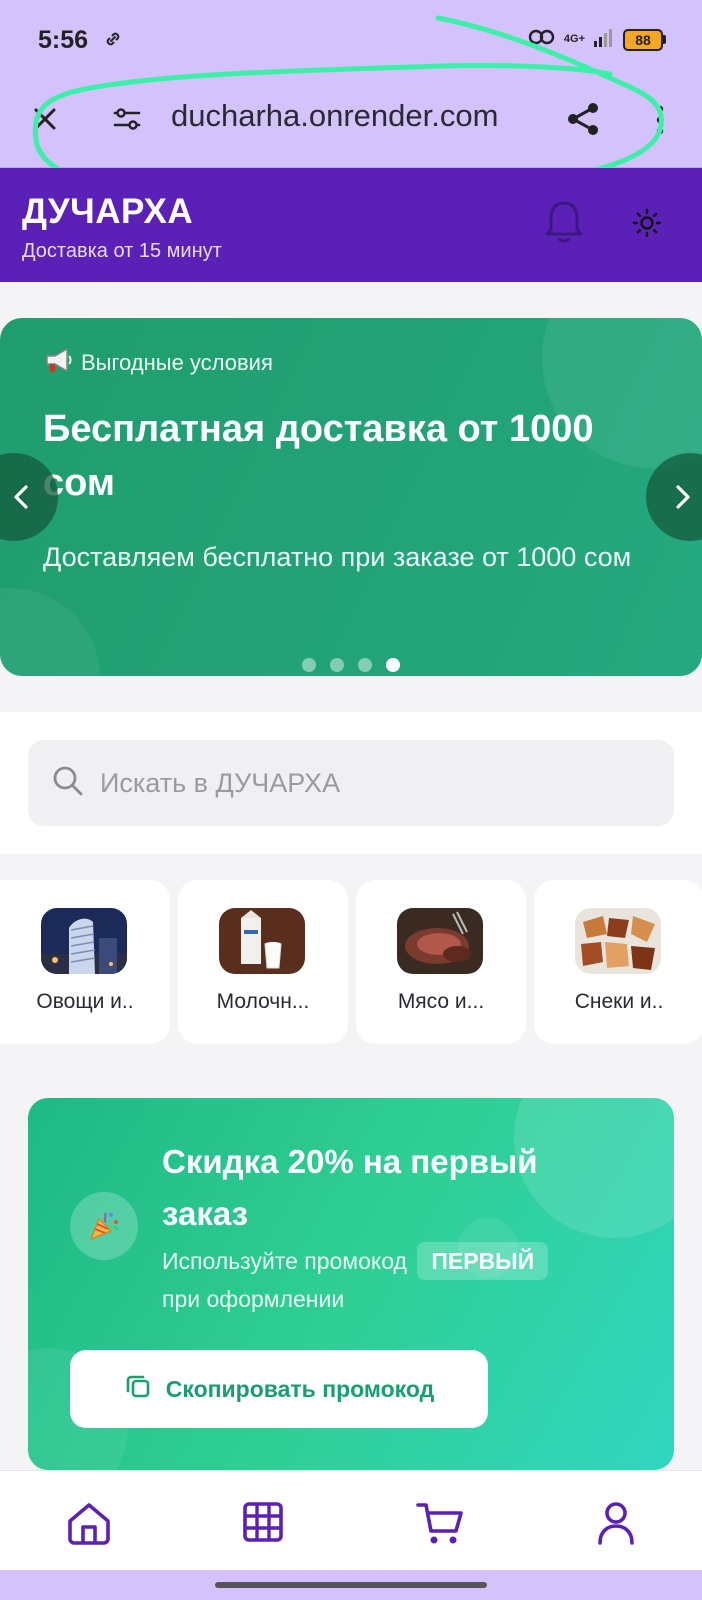 The height and width of the screenshot is (1600, 702). I want to click on category-card-snacks: Снеки и.., so click(618, 962).